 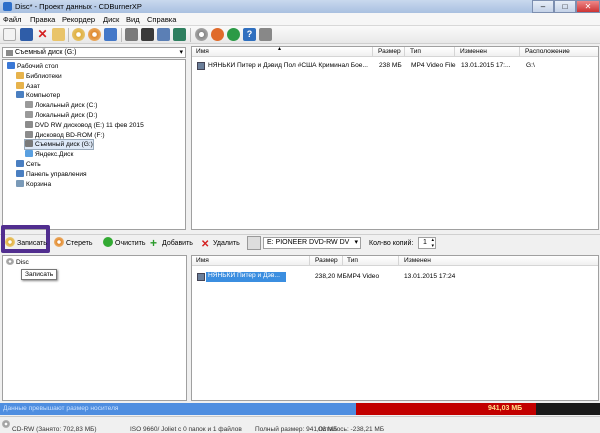 What do you see at coordinates (54, 155) in the screenshot?
I see `tree-item-label: Яндекс.Диск` at bounding box center [54, 155].